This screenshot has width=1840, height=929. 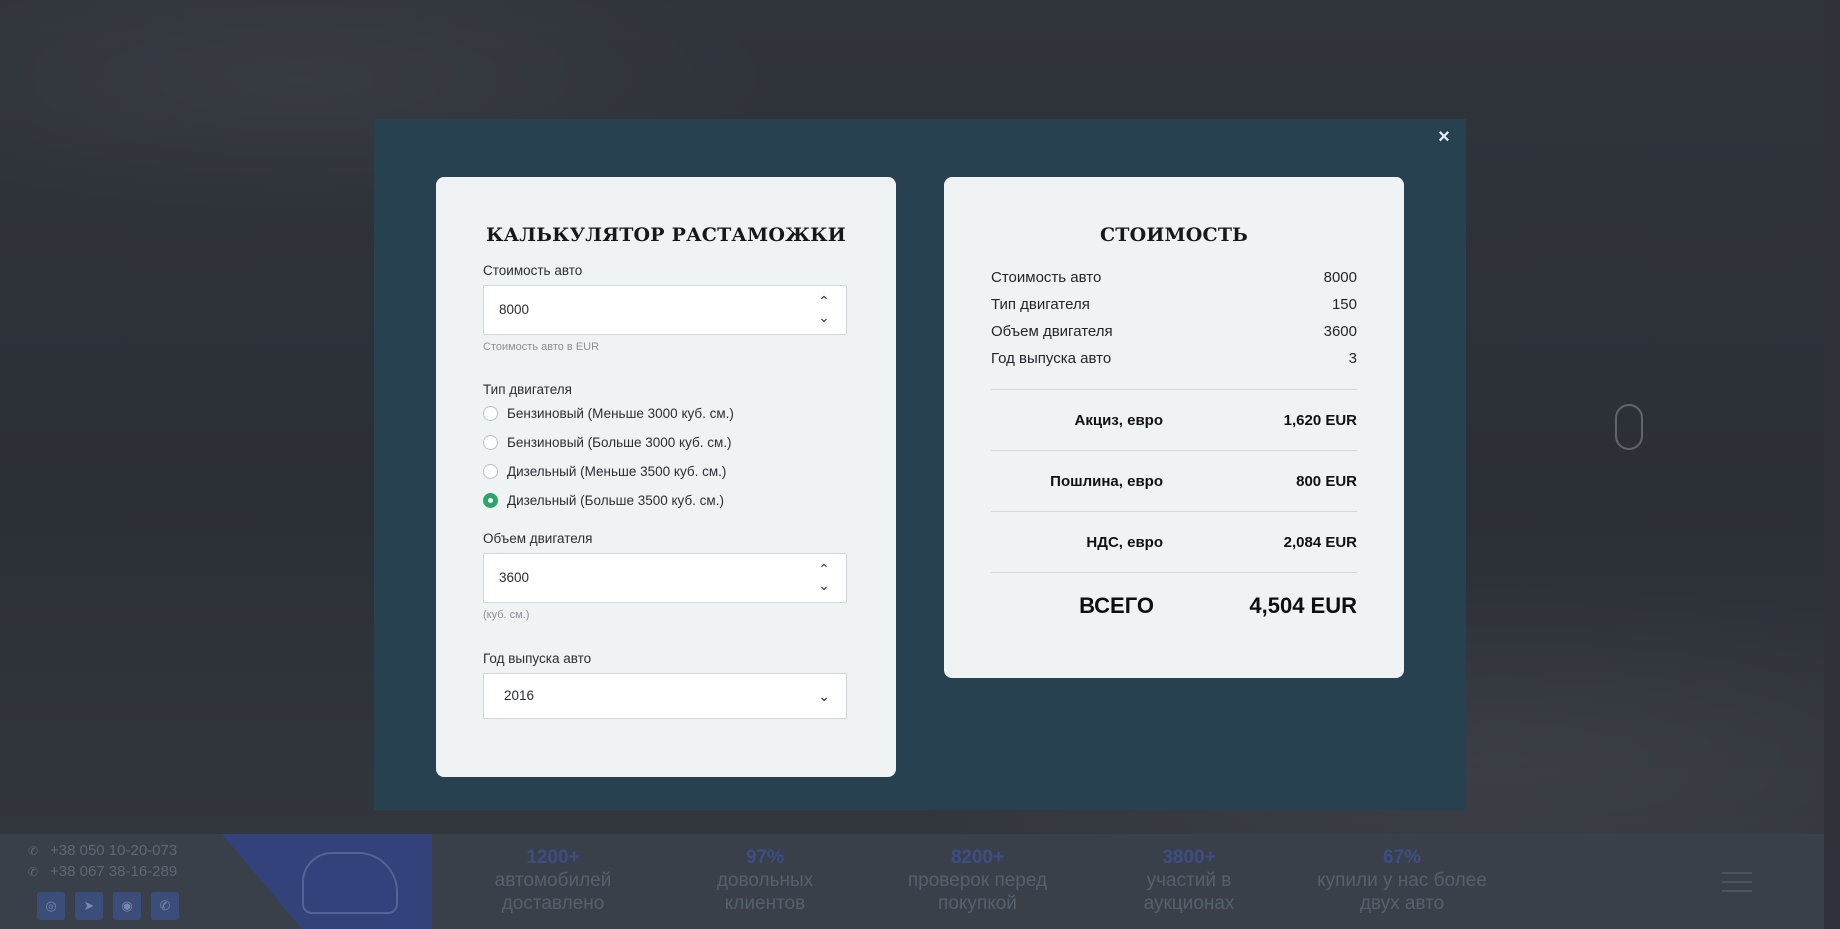 I want to click on stat-text-line: довольных, so click(x=765, y=880).